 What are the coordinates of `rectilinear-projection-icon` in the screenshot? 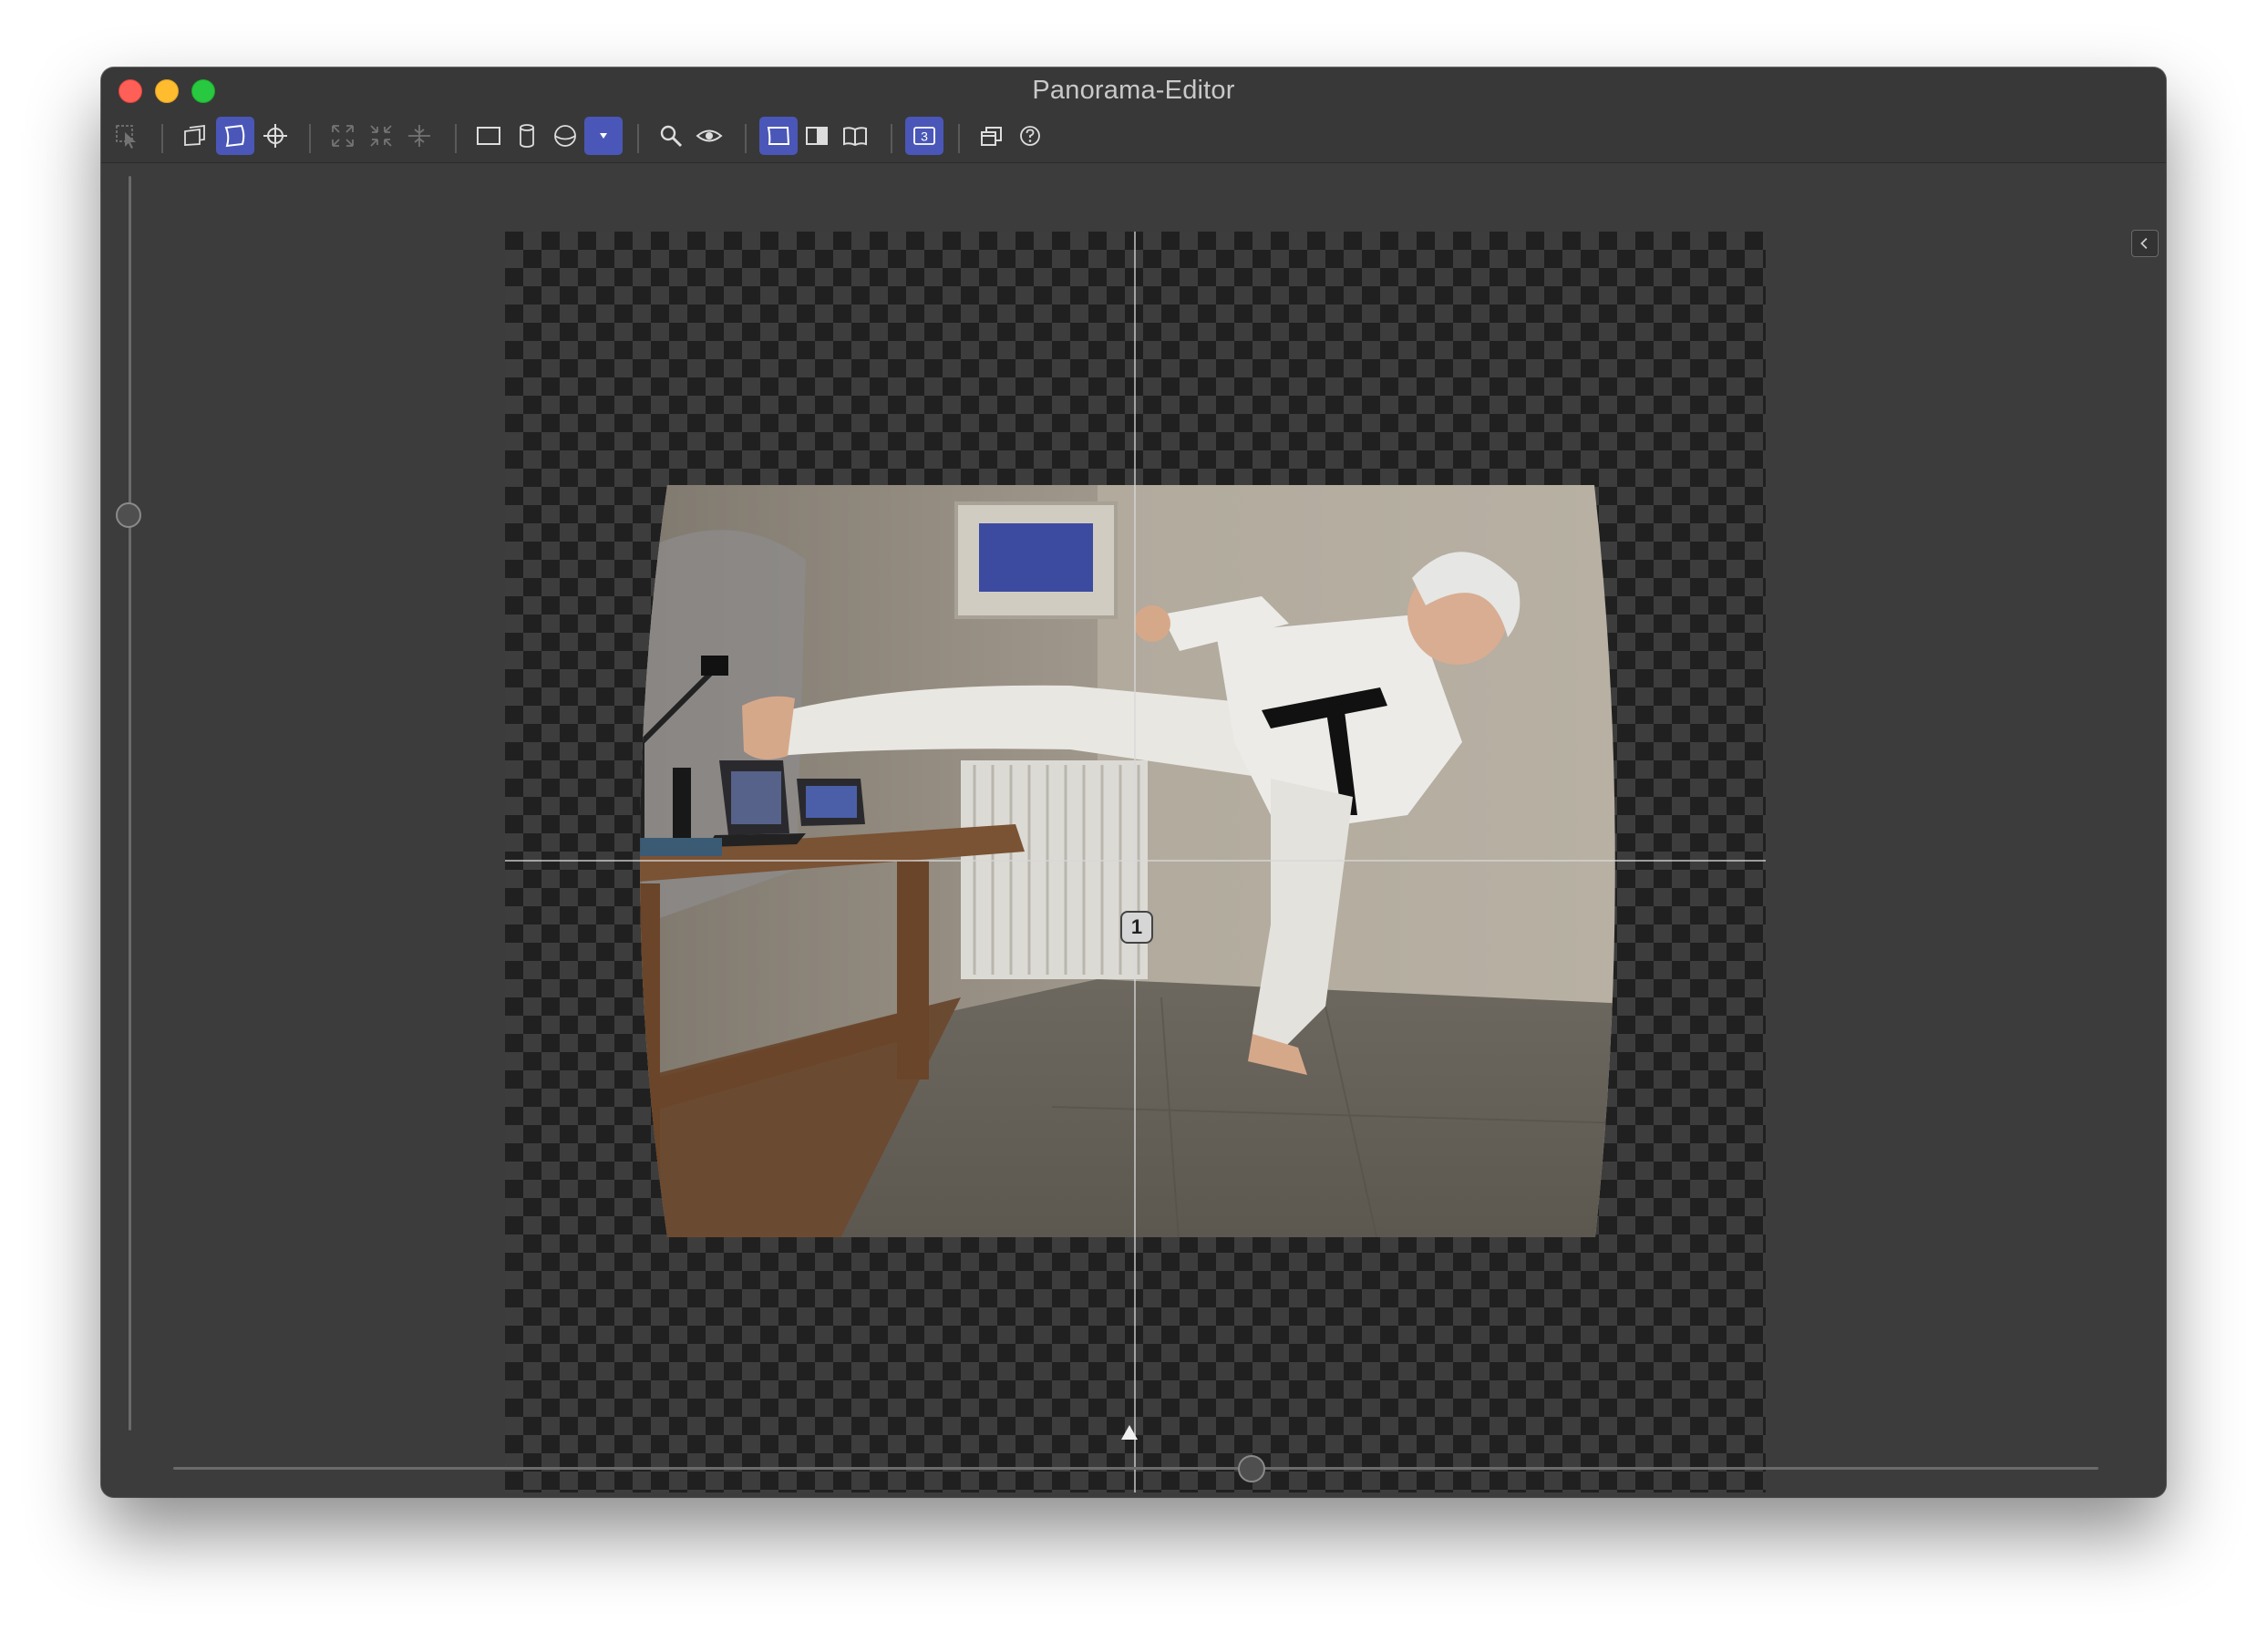 It's located at (489, 136).